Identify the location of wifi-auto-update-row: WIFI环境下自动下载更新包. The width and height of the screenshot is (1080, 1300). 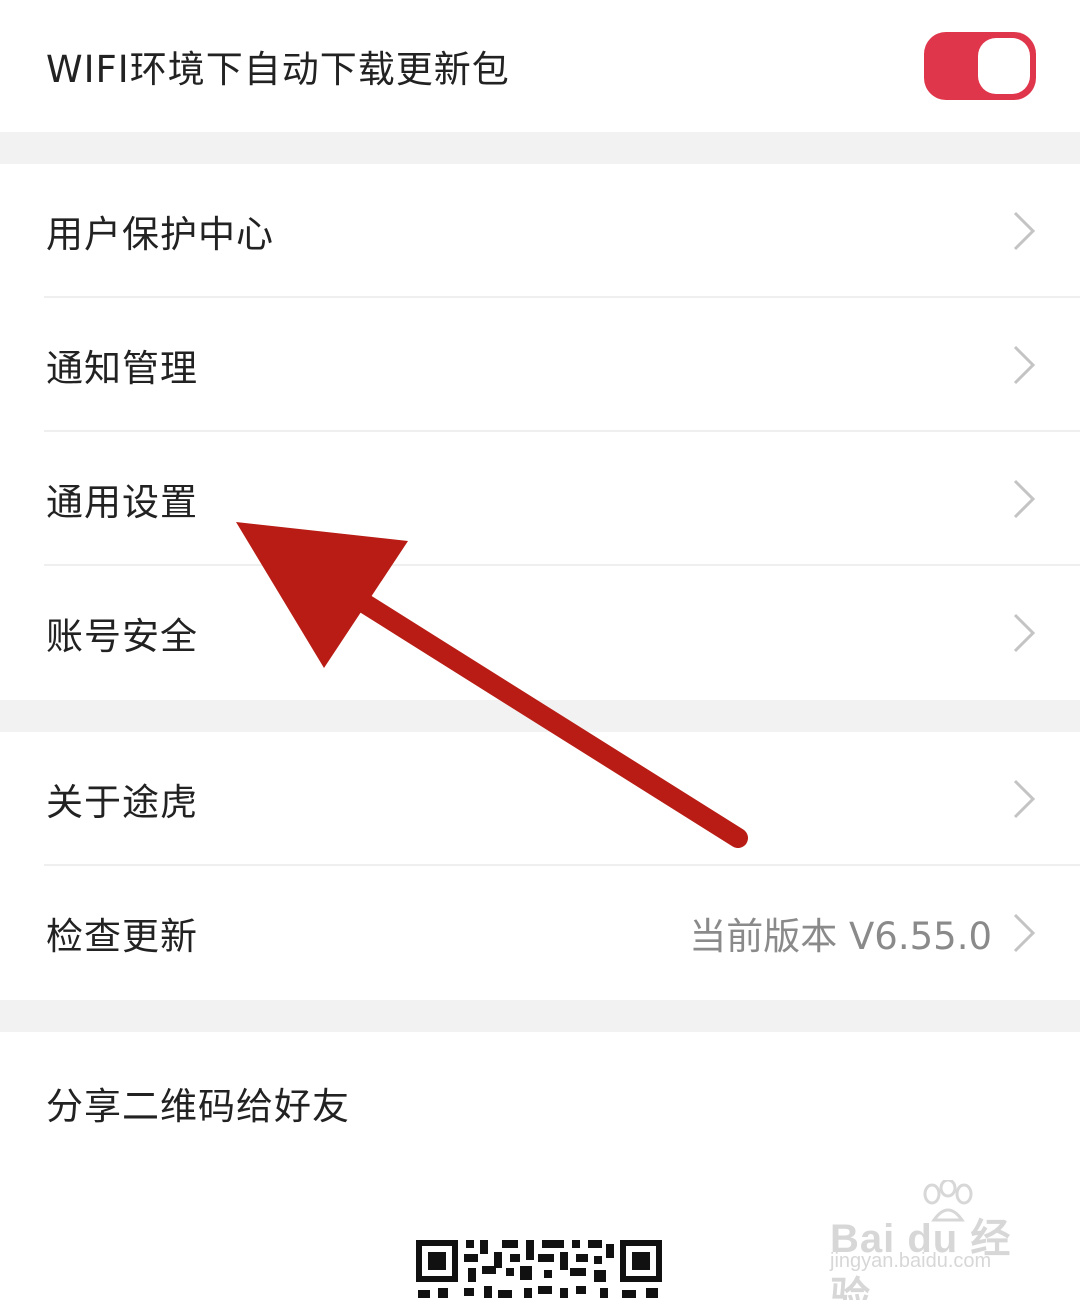
(540, 66).